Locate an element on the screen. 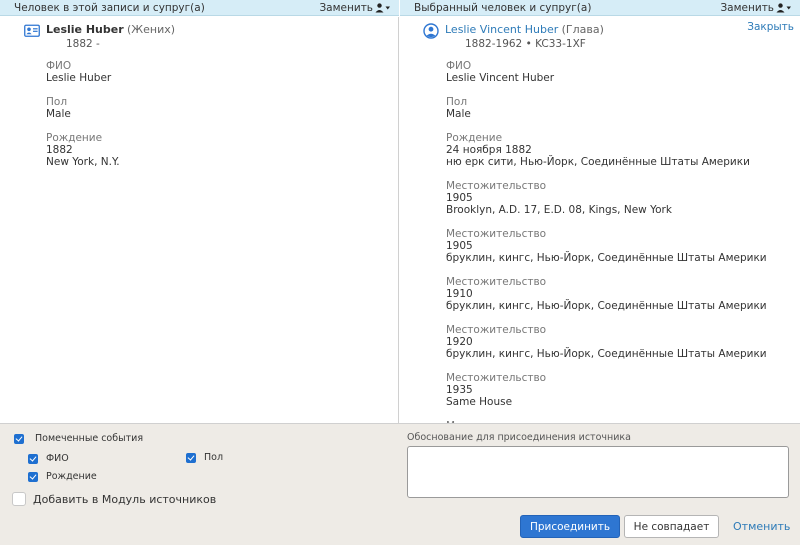 Image resolution: width=800 pixels, height=545 pixels. add-to-source-box-row: Добавить в Модуль источников is located at coordinates (114, 499).